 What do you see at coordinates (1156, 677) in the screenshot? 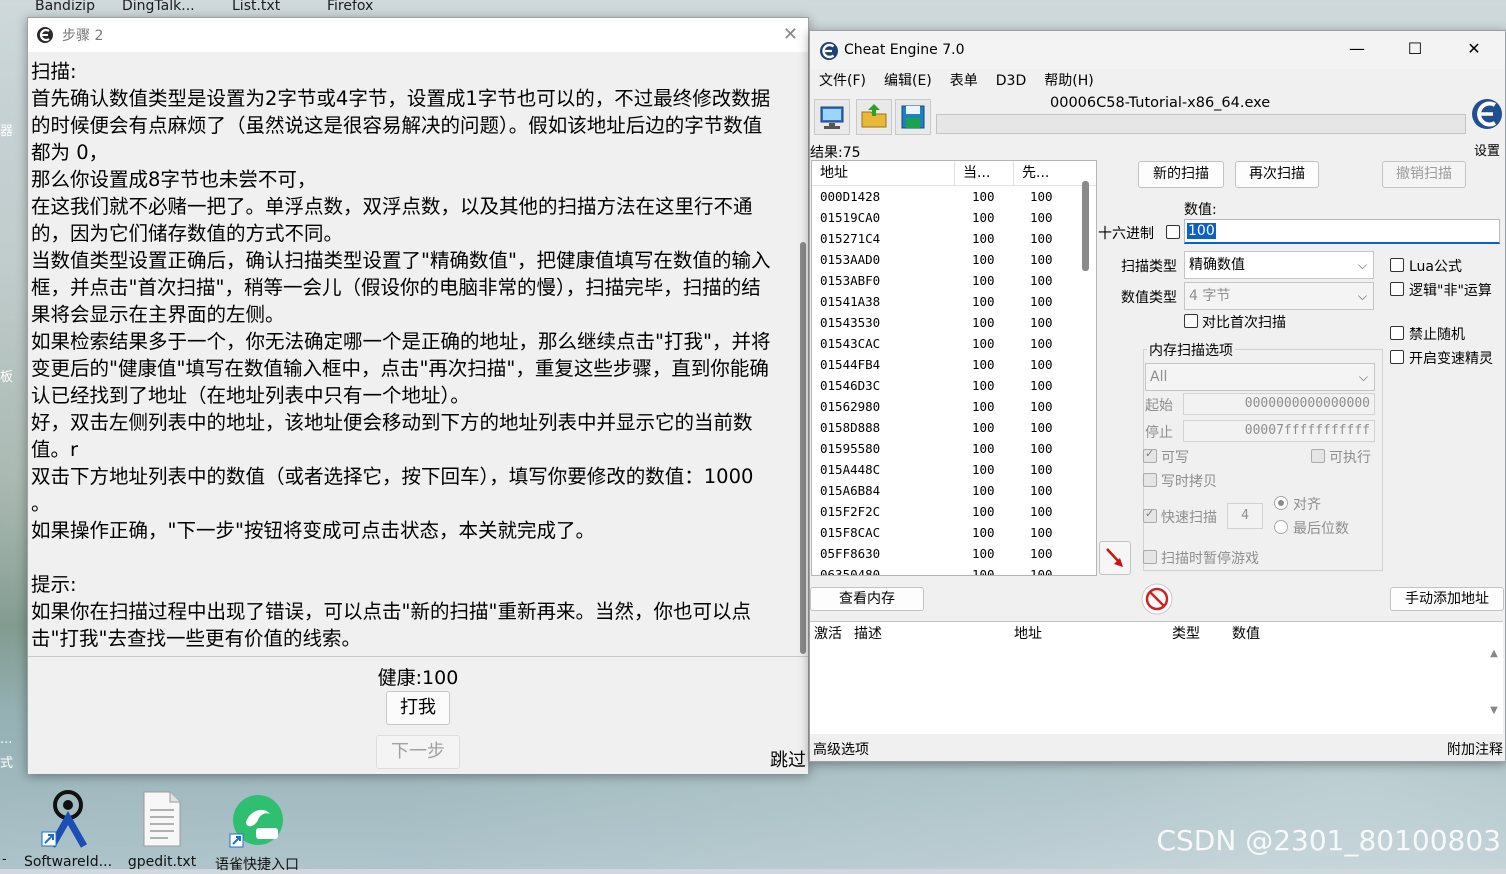
I see `cheat-table-list: 激活 描述 地址 类型 数值 ▲ ▼` at bounding box center [1156, 677].